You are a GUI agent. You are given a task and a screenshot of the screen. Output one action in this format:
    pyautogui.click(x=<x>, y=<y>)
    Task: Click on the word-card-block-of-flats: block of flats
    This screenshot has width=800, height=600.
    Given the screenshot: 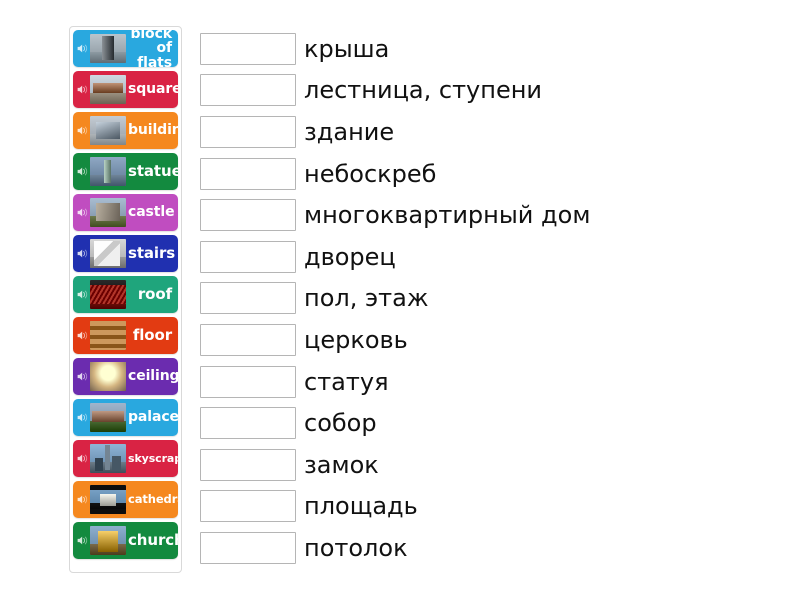 What is the action you would take?
    pyautogui.click(x=125, y=48)
    